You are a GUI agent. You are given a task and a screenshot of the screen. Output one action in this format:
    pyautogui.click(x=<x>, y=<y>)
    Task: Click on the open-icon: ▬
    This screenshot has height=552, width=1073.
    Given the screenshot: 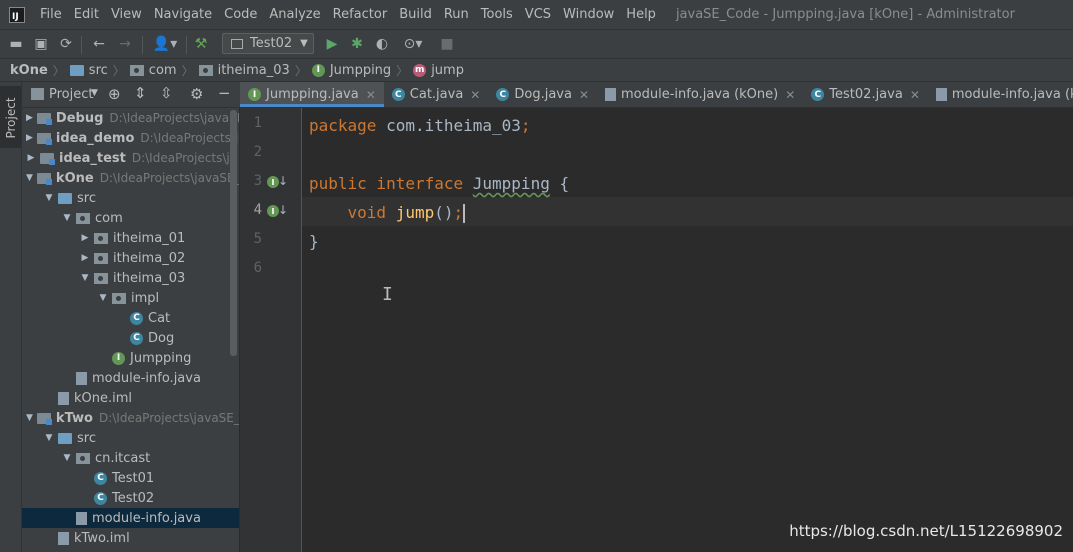 What is the action you would take?
    pyautogui.click(x=16, y=44)
    